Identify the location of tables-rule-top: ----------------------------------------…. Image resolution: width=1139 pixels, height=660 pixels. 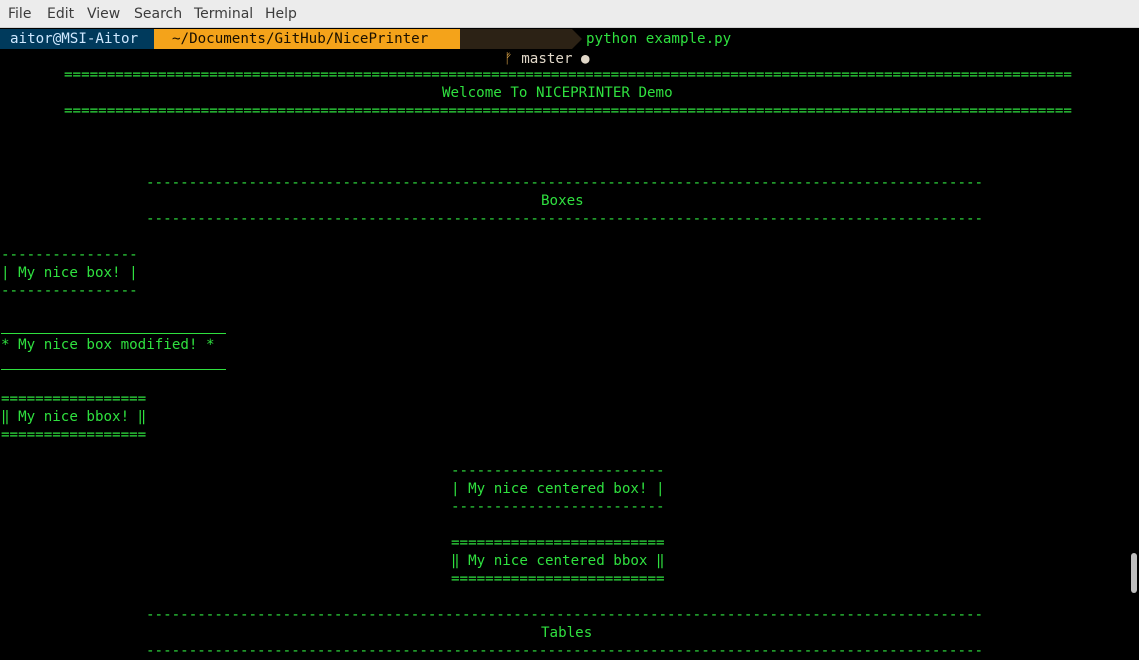
(564, 615).